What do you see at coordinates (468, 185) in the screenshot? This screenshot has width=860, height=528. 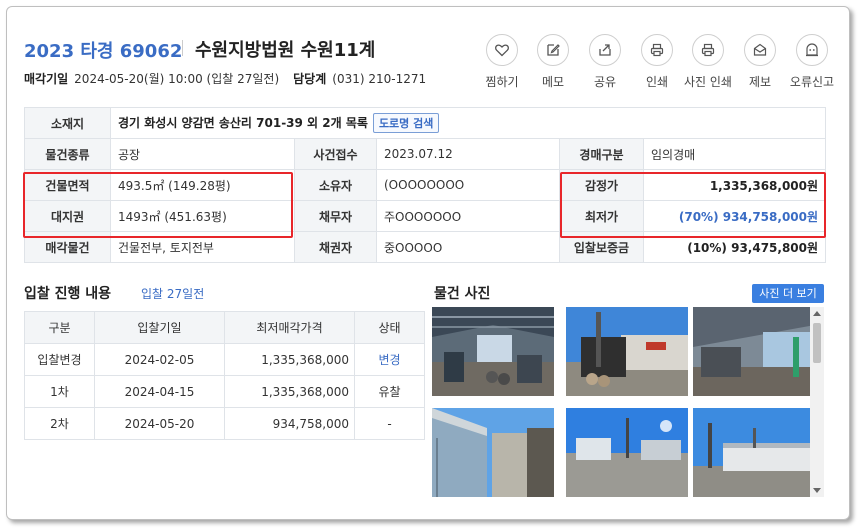 I see `owner-value: (OOOOOOOO` at bounding box center [468, 185].